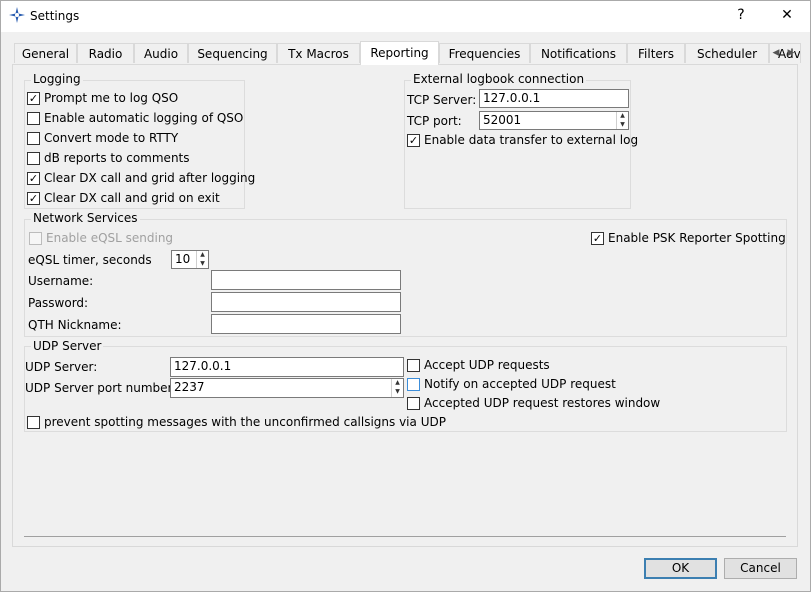  I want to click on tab-sequencing: Sequencing, so click(232, 53).